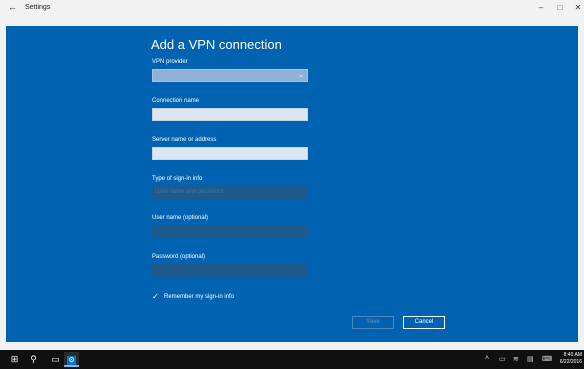 The height and width of the screenshot is (369, 584). What do you see at coordinates (230, 75) in the screenshot?
I see `vpn-provider-dropdown: ⌄` at bounding box center [230, 75].